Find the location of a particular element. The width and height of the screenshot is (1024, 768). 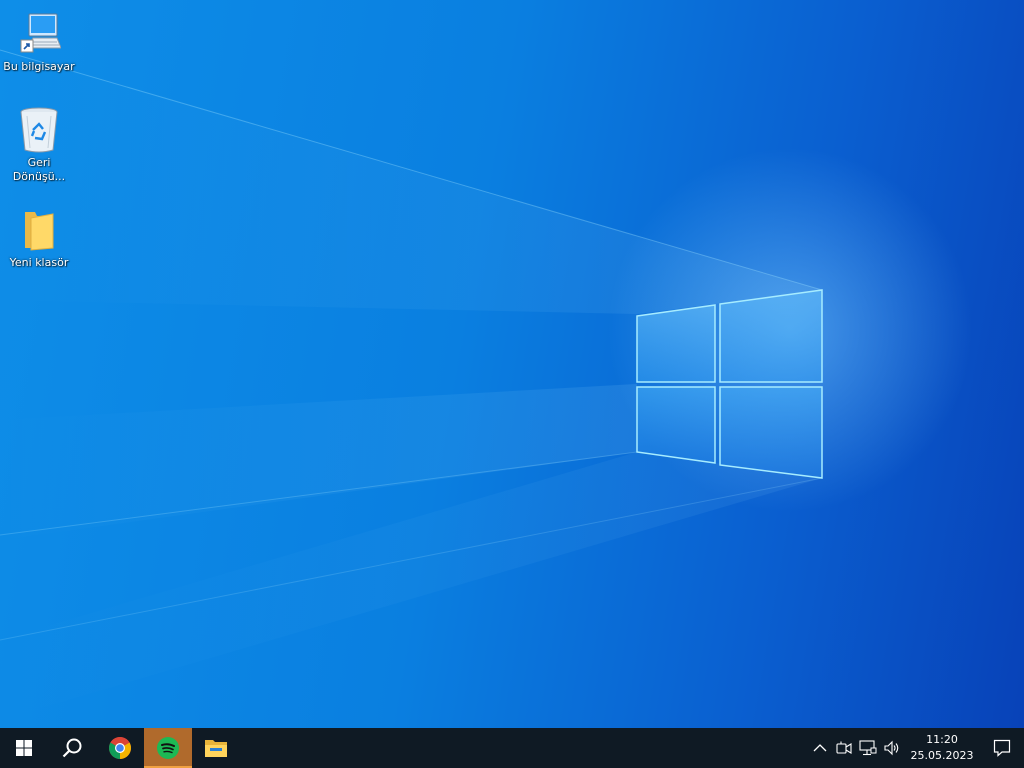

taskbar-app-spotify is located at coordinates (168, 748).